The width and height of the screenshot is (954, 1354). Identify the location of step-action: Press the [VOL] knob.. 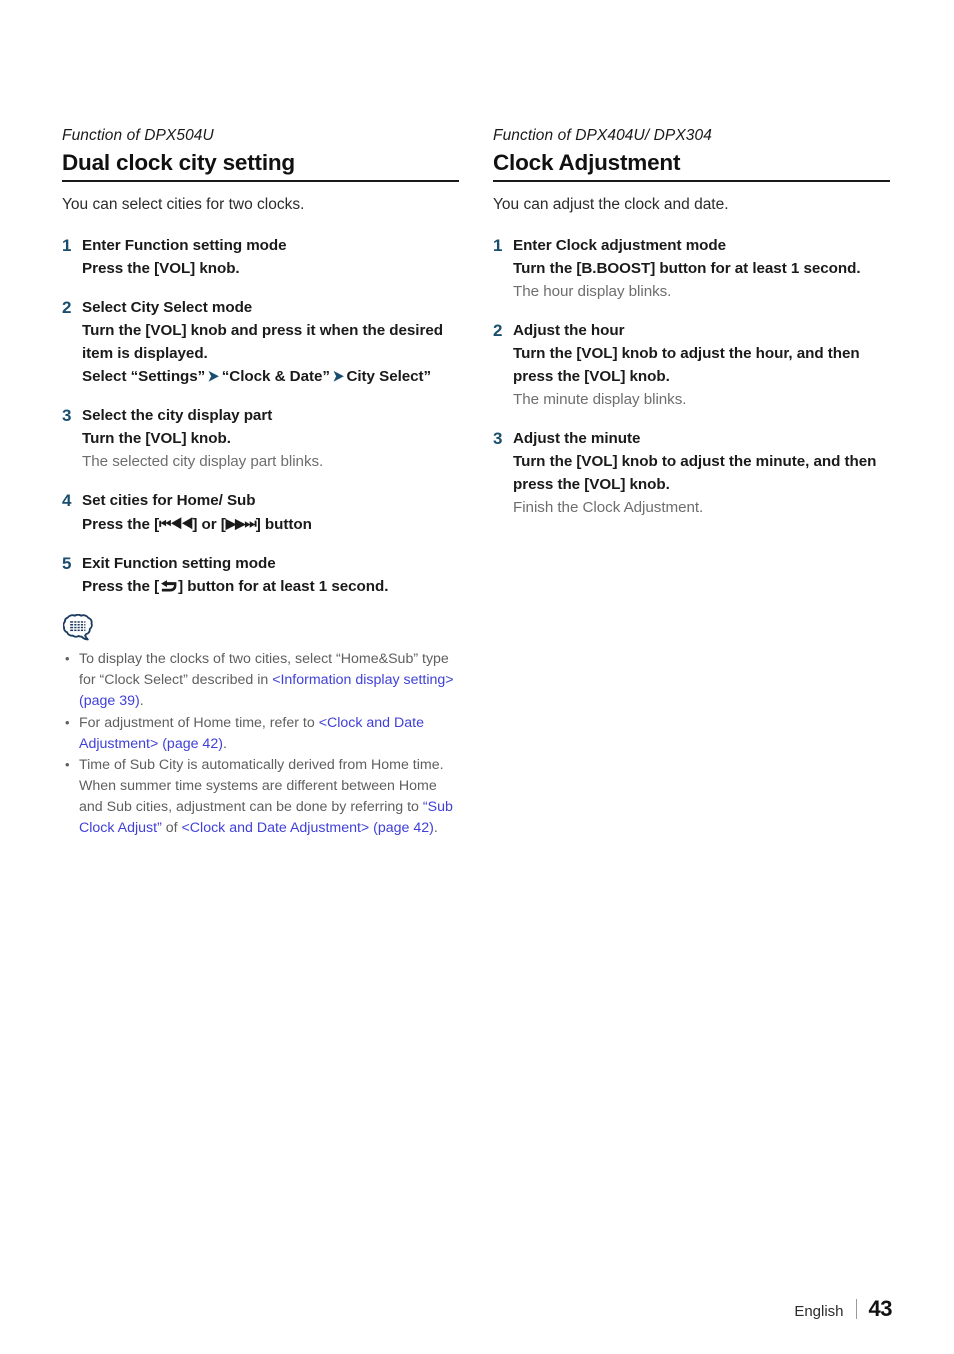
(161, 269).